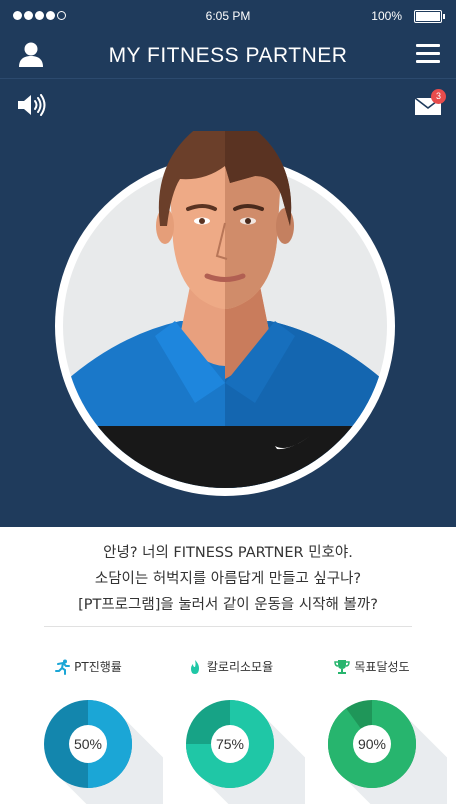 The width and height of the screenshot is (456, 808). I want to click on donut-value: 90%, so click(372, 744).